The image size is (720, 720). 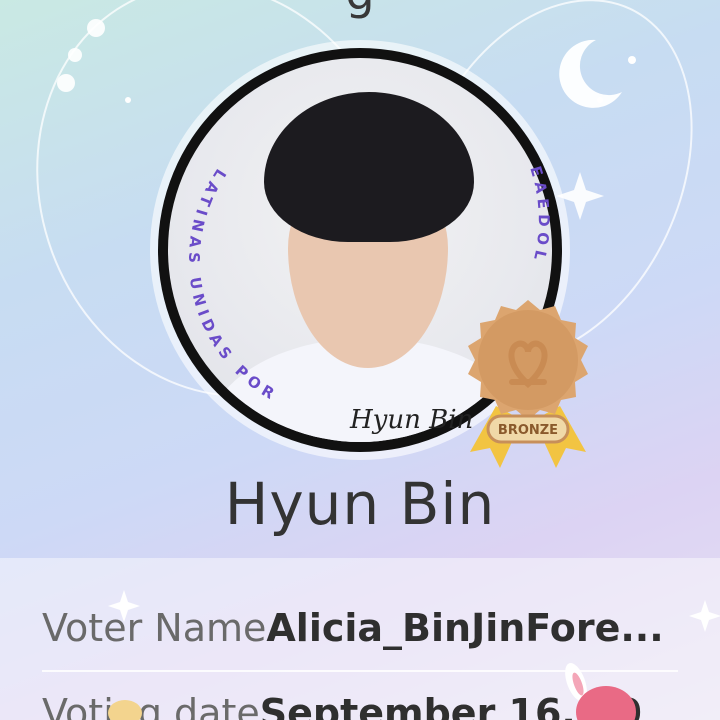 I want to click on decoration-dot, so click(x=125, y=710).